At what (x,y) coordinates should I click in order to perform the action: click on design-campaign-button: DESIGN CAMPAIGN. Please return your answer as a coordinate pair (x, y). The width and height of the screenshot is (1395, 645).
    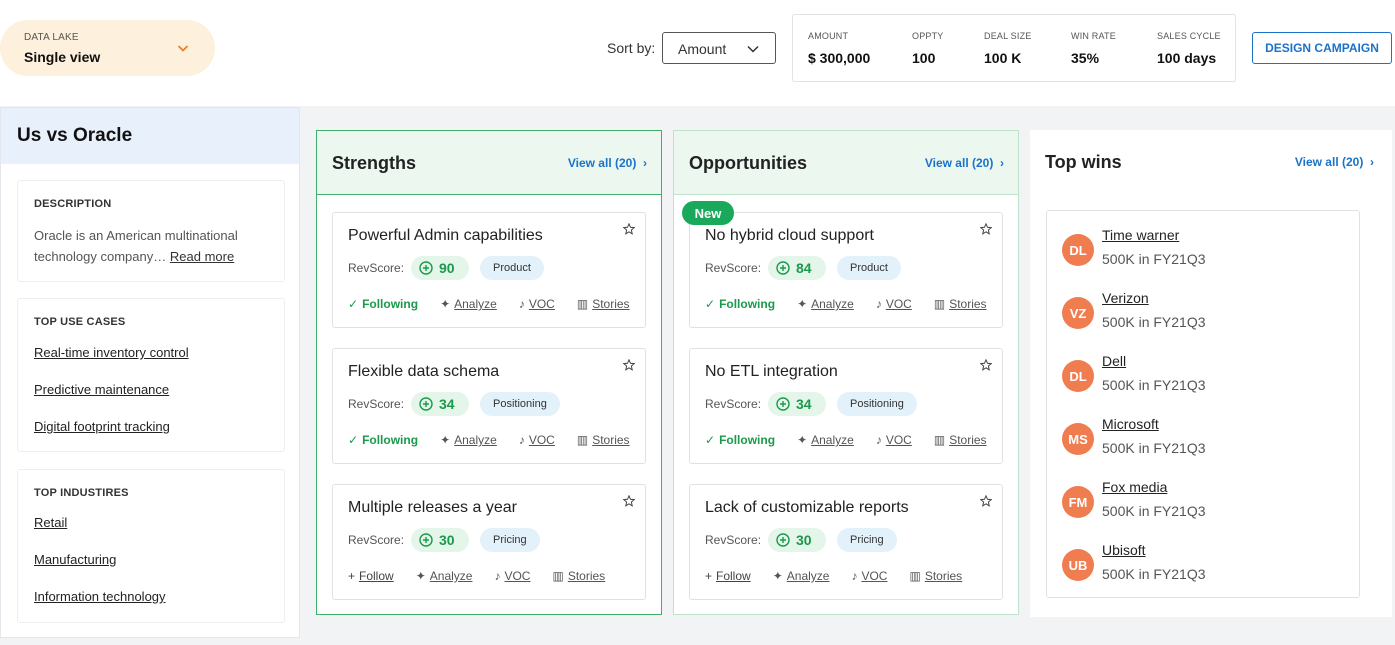
    Looking at the image, I should click on (1322, 48).